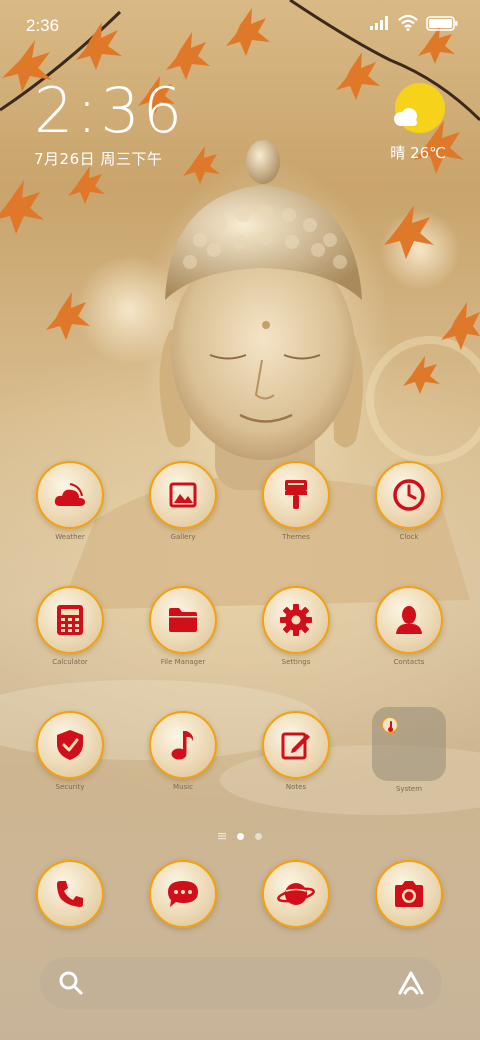 The image size is (480, 1040). Describe the element at coordinates (70, 662) in the screenshot. I see `app-label: Calculator` at that location.